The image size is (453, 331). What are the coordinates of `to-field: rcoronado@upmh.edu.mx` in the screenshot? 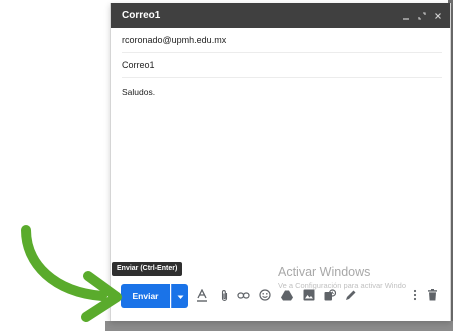 It's located at (282, 40).